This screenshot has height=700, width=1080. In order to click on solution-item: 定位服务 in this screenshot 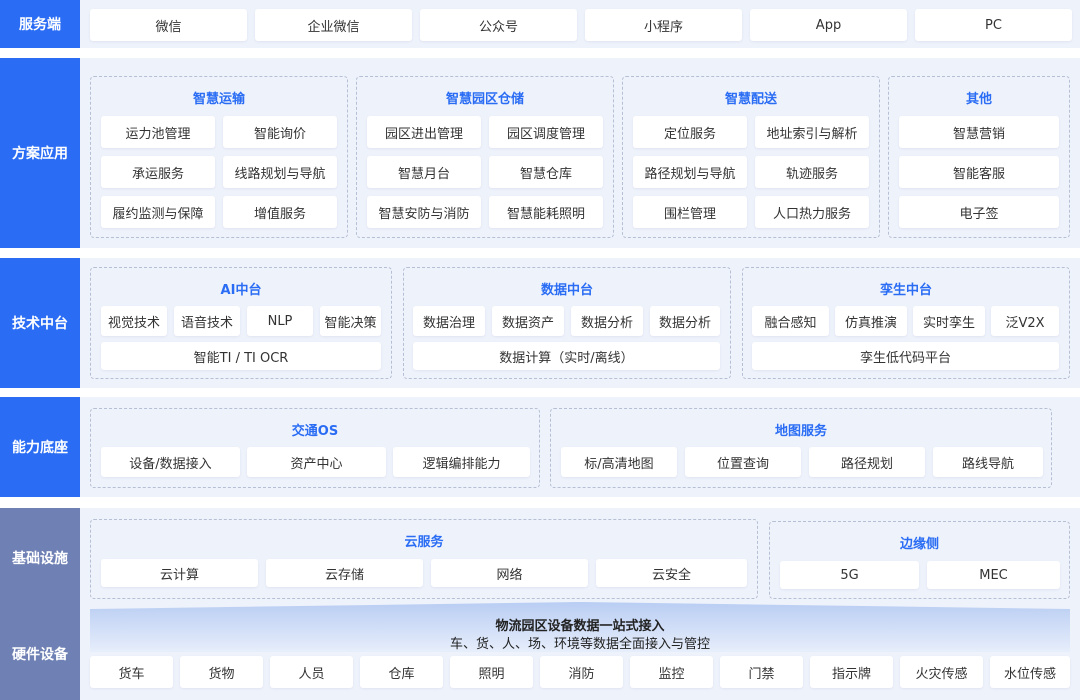, I will do `click(690, 132)`.